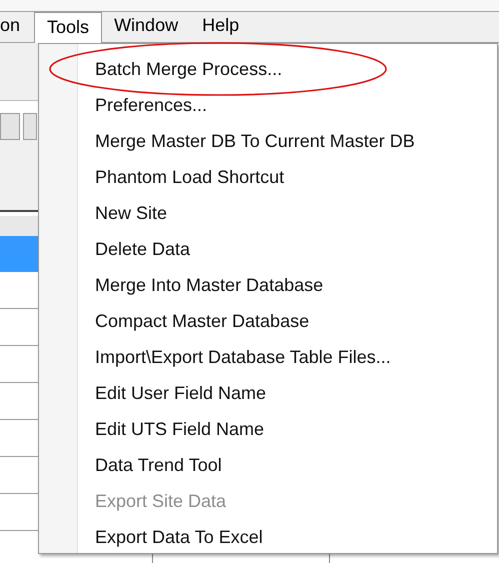  What do you see at coordinates (221, 26) in the screenshot?
I see `menu-bar-item: Help` at bounding box center [221, 26].